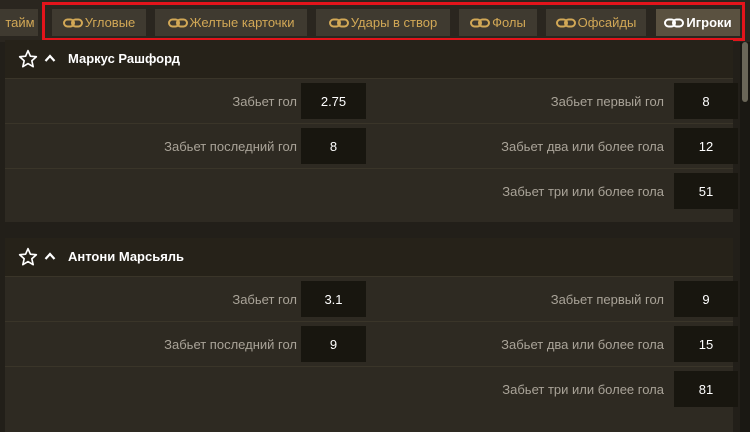 The width and height of the screenshot is (750, 432). What do you see at coordinates (369, 59) in the screenshot?
I see `player-header: Маркус Рашфорд` at bounding box center [369, 59].